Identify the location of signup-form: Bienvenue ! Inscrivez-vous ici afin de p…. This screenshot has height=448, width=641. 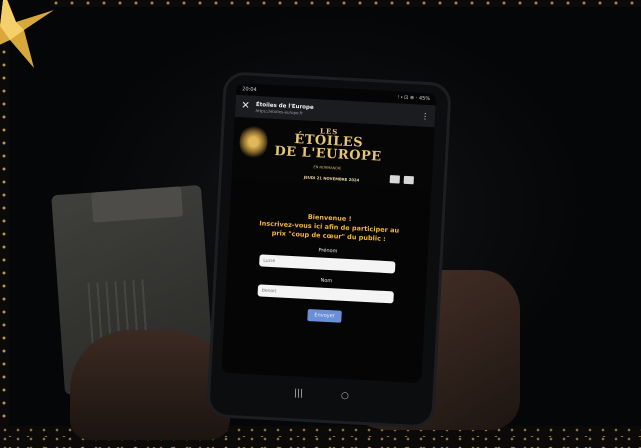
(327, 253).